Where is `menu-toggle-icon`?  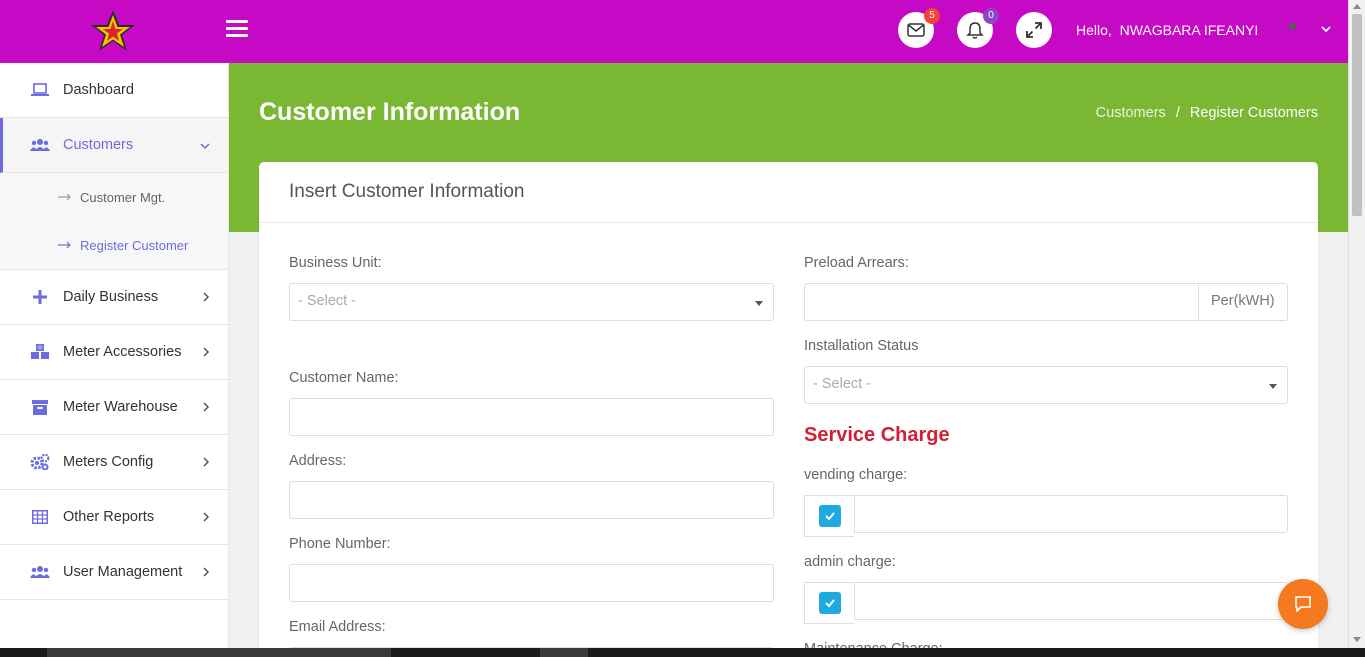 menu-toggle-icon is located at coordinates (237, 30).